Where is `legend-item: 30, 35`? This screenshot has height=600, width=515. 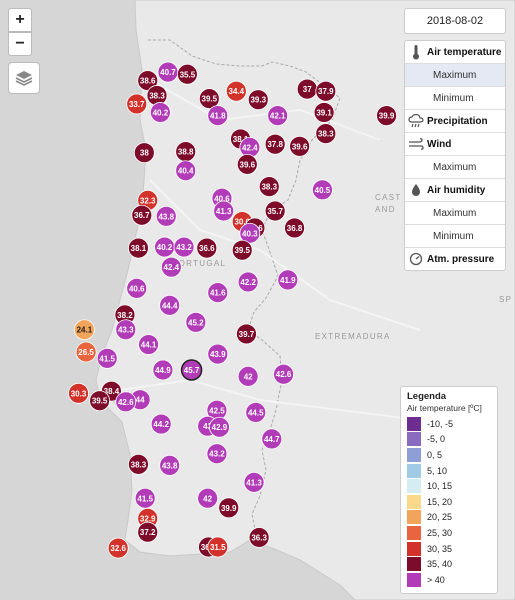
legend-item: 30, 35 is located at coordinates (452, 549).